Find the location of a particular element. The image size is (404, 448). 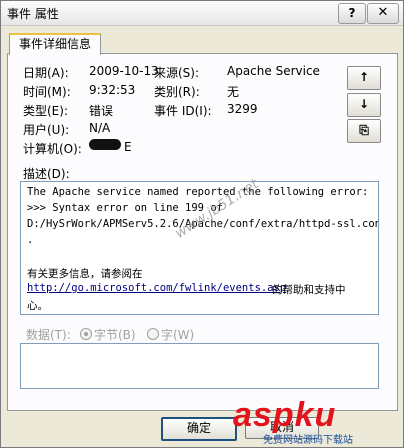

user-value: N/A is located at coordinates (100, 128).